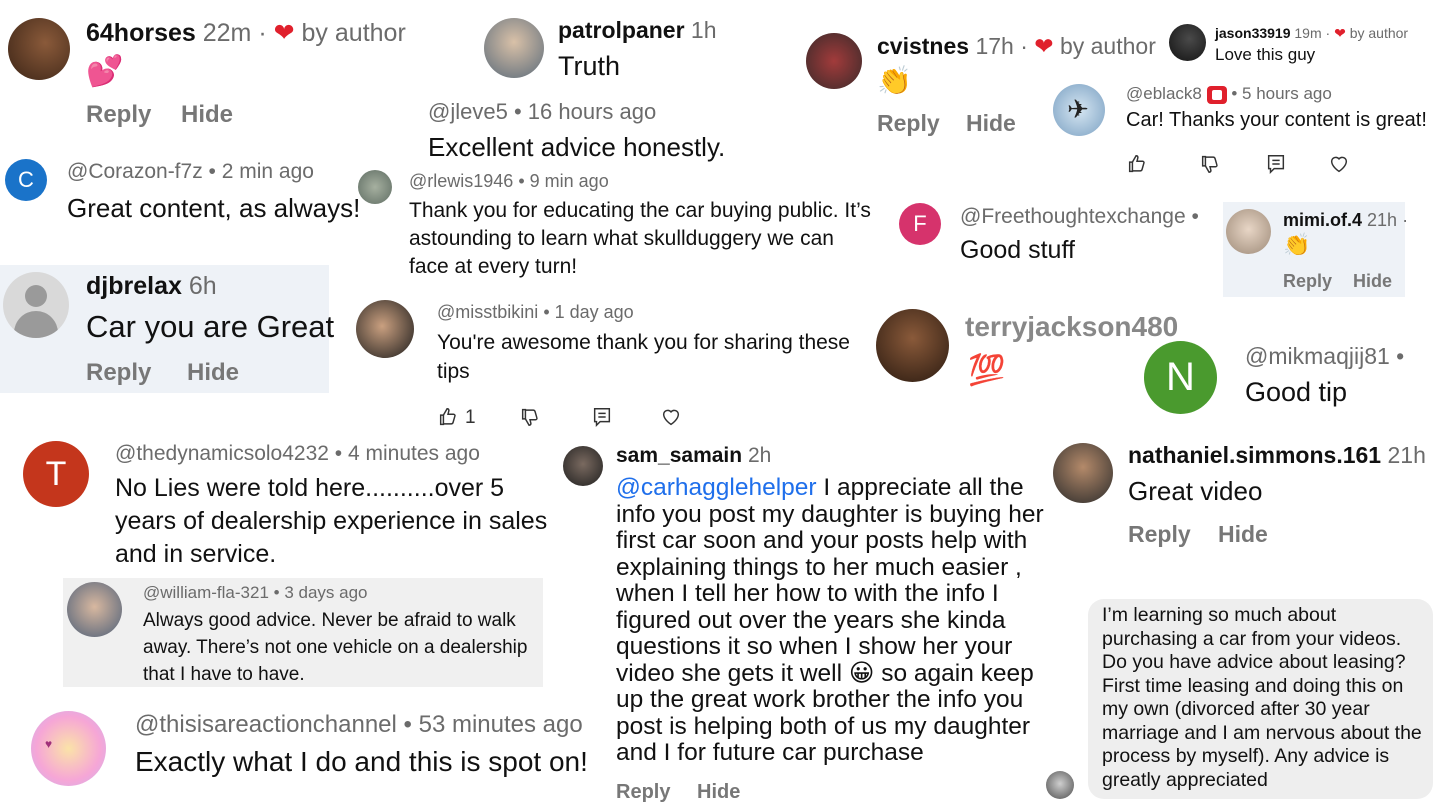 This screenshot has width=1435, height=806. What do you see at coordinates (266, 724) in the screenshot?
I see `channel-handle: @thisisareactionchannel` at bounding box center [266, 724].